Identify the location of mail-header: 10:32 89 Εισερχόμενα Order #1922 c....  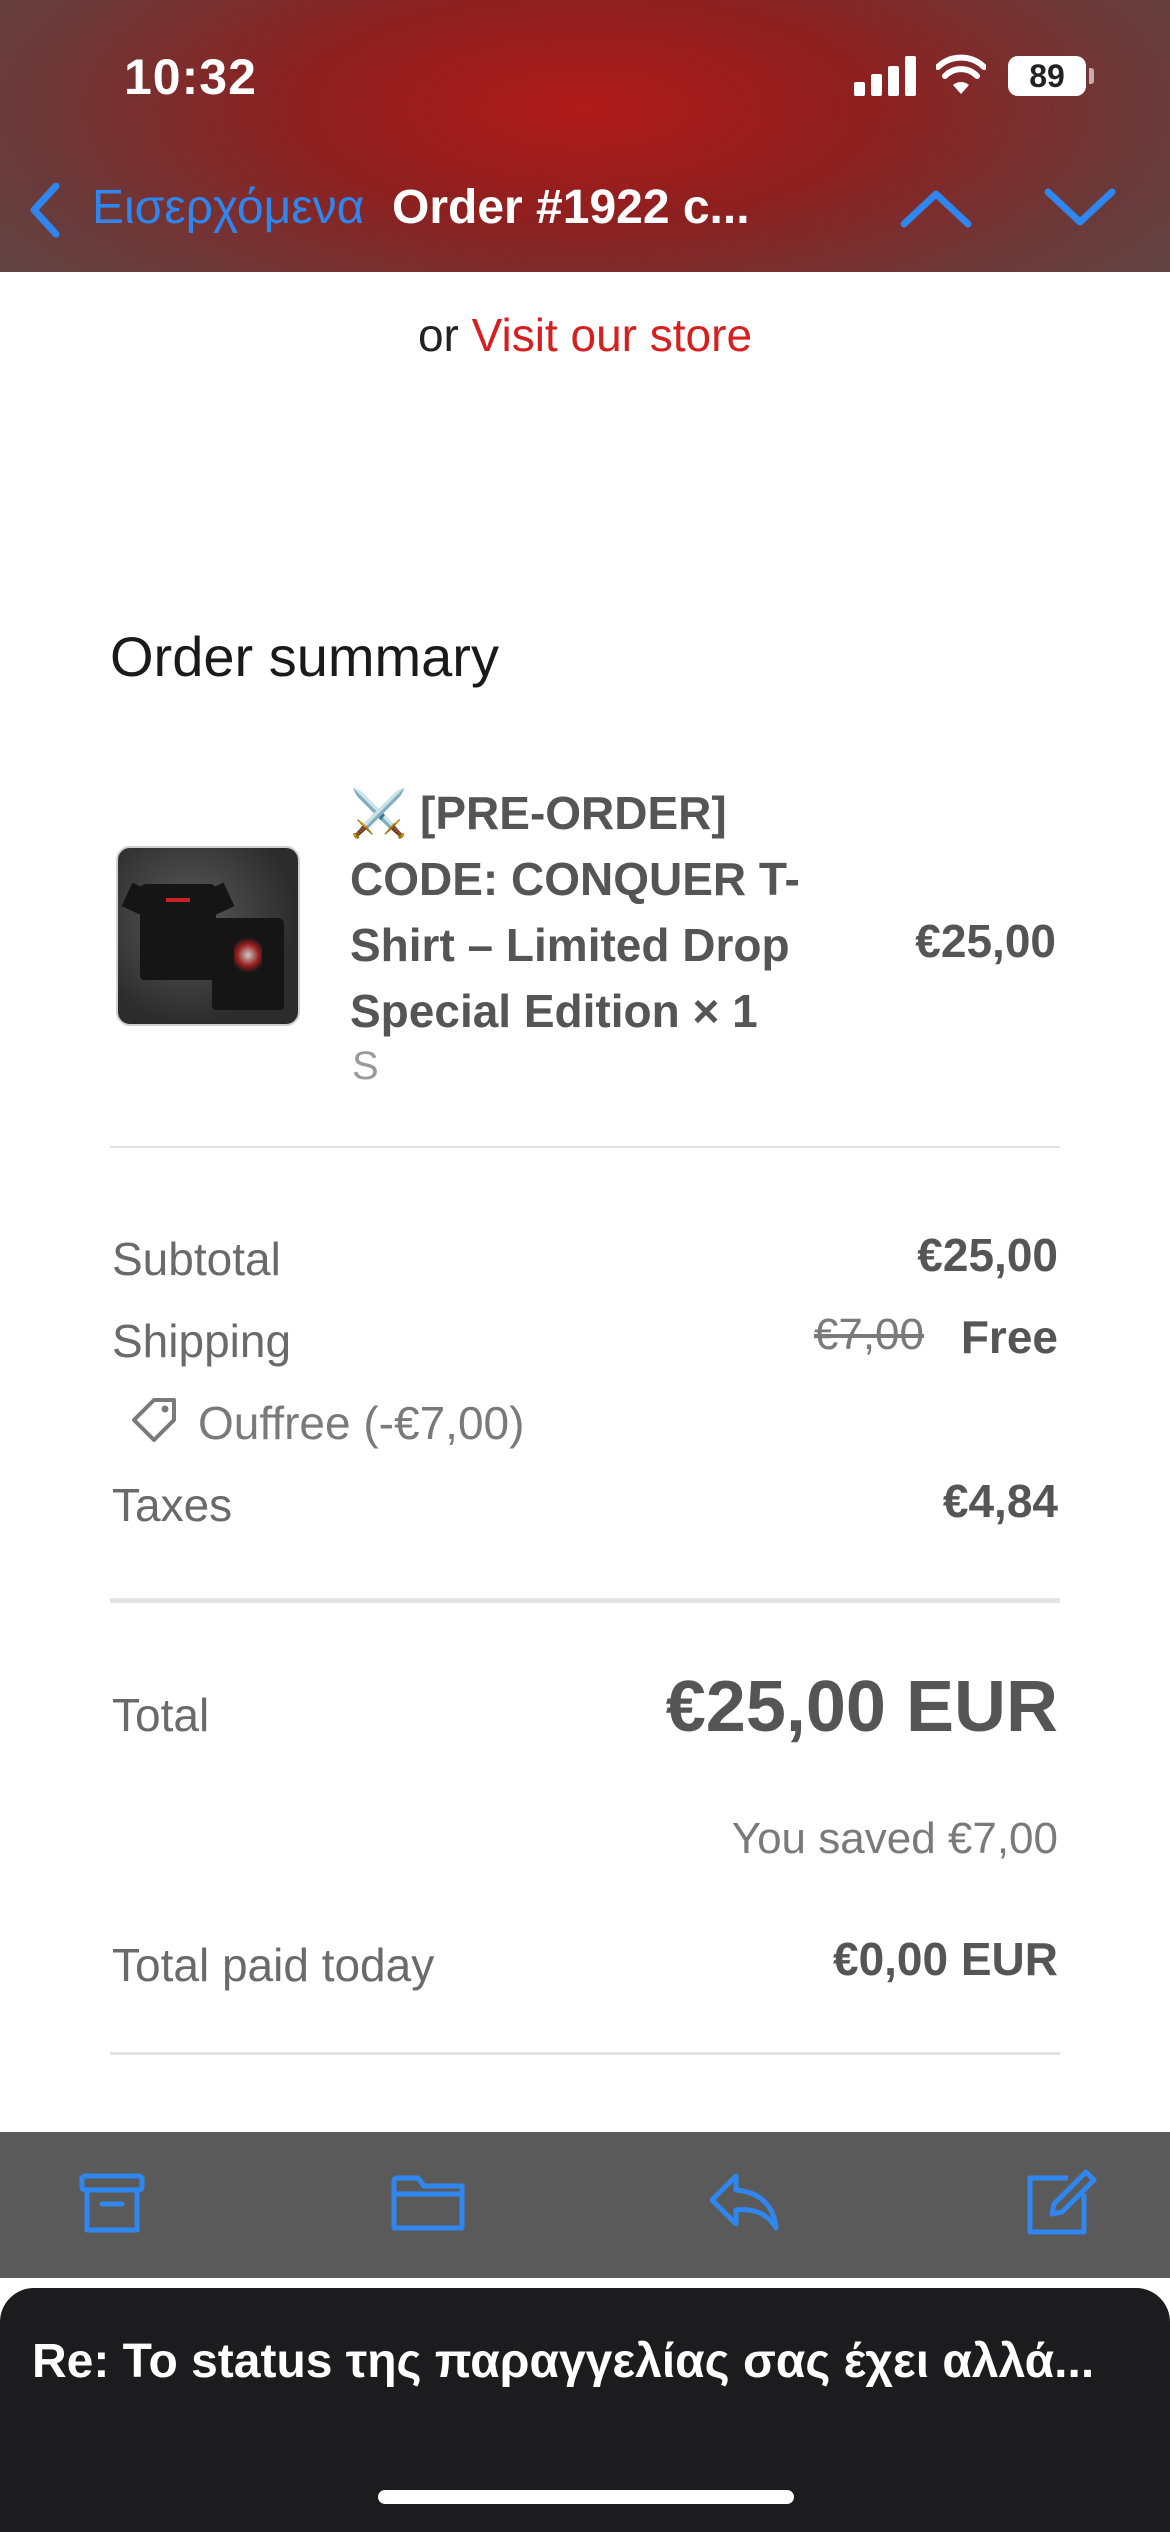
(585, 136).